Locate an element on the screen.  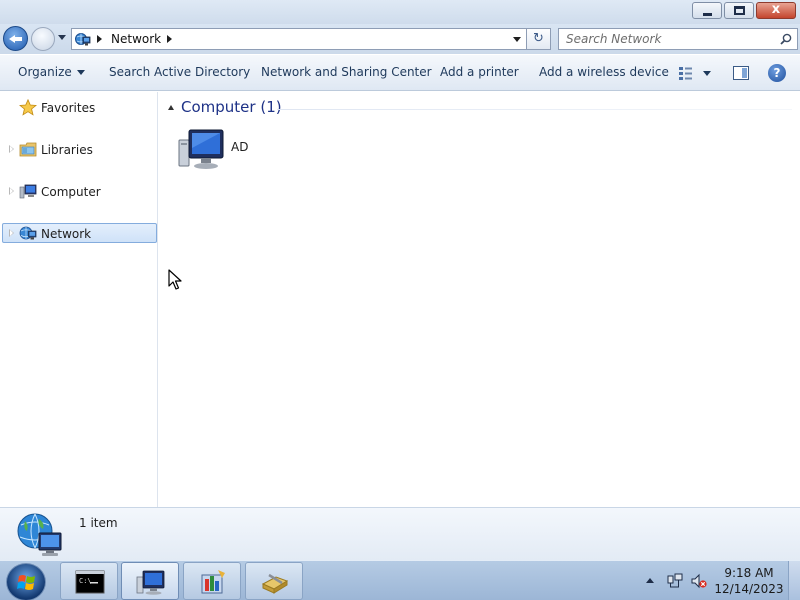
navigation-bar: Network ↻ is located at coordinates (400, 39).